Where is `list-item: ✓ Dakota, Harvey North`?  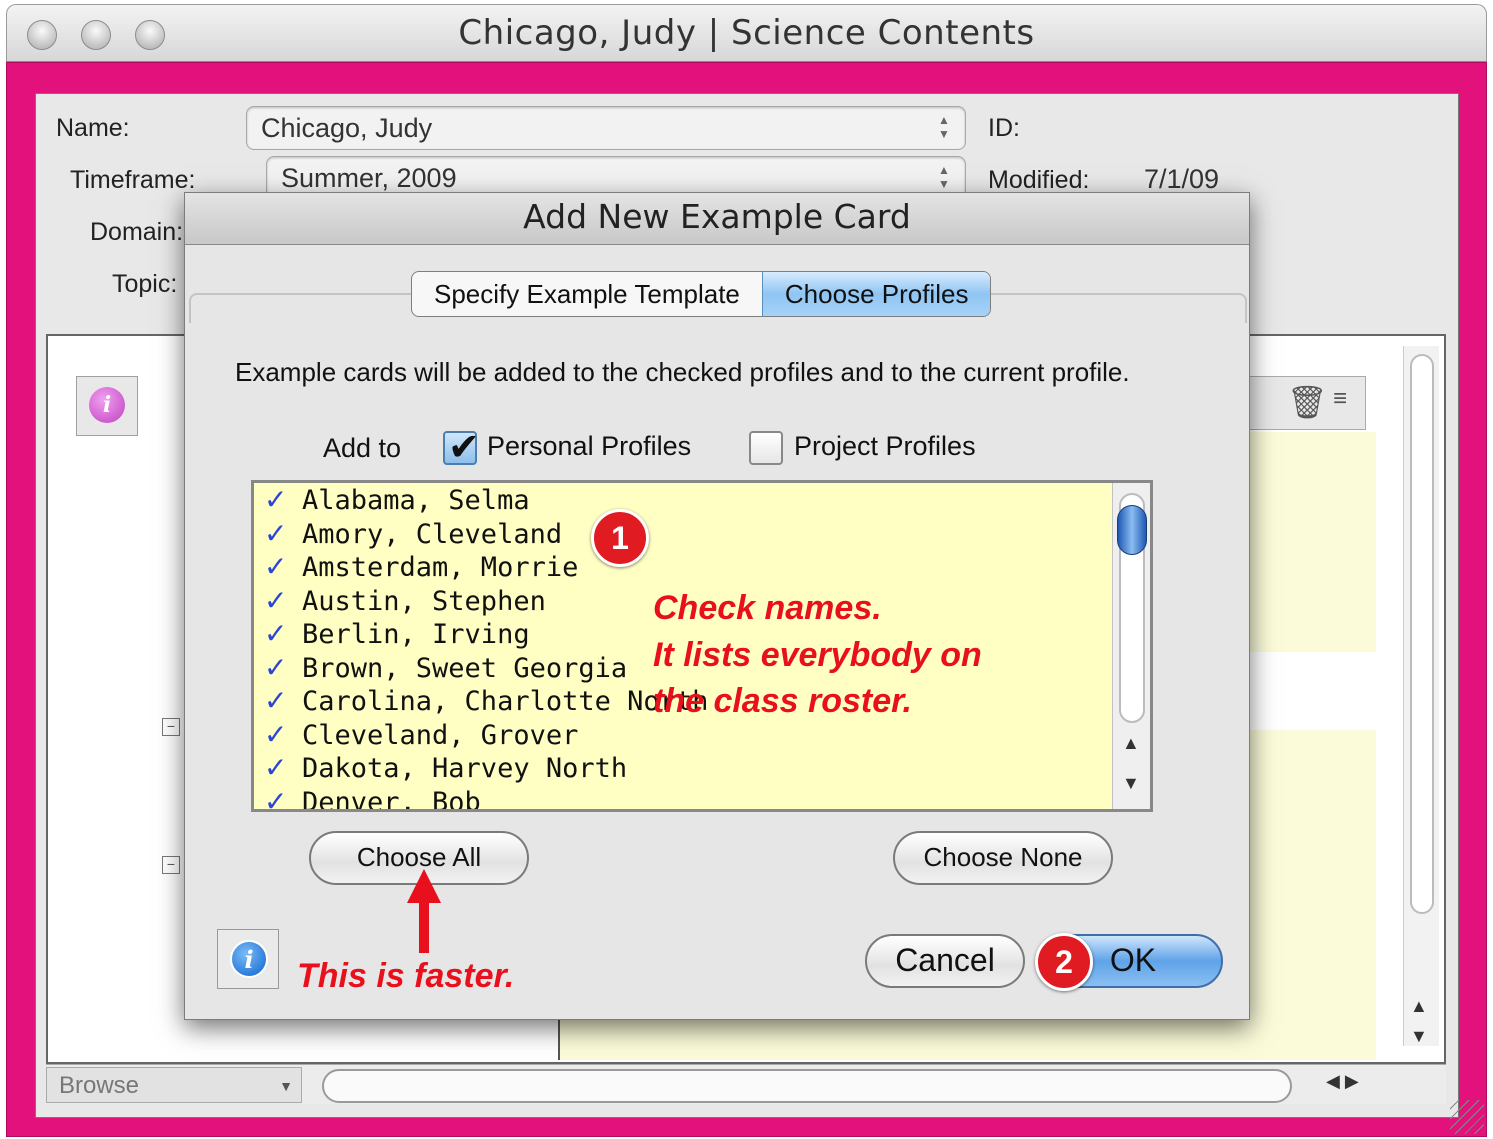
list-item: ✓ Dakota, Harvey North is located at coordinates (445, 768).